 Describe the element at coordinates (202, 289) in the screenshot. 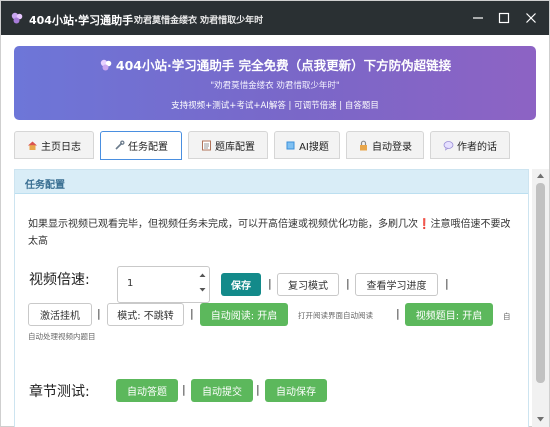

I see `spin-down-icon` at that location.